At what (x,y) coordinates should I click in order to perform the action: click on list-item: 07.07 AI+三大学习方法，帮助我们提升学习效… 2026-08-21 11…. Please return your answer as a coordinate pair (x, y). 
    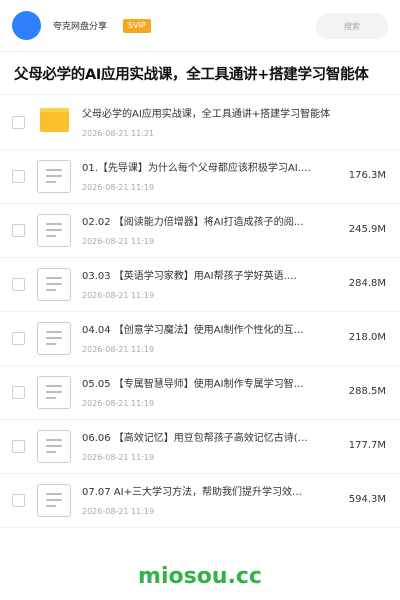
    Looking at the image, I should click on (200, 501).